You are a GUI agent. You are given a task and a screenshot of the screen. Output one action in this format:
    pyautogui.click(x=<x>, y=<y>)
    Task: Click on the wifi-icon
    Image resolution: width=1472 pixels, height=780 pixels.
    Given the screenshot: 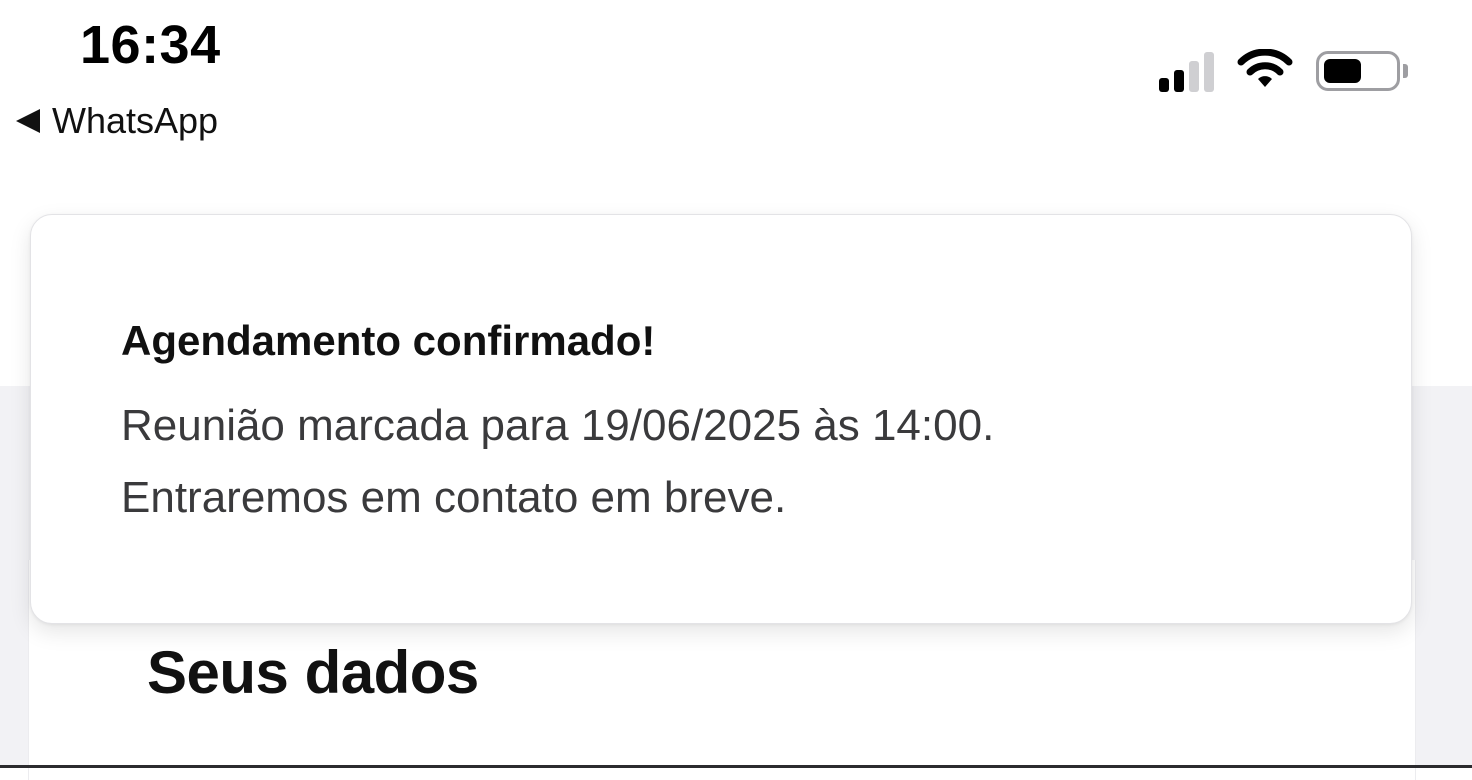 What is the action you would take?
    pyautogui.click(x=1265, y=68)
    